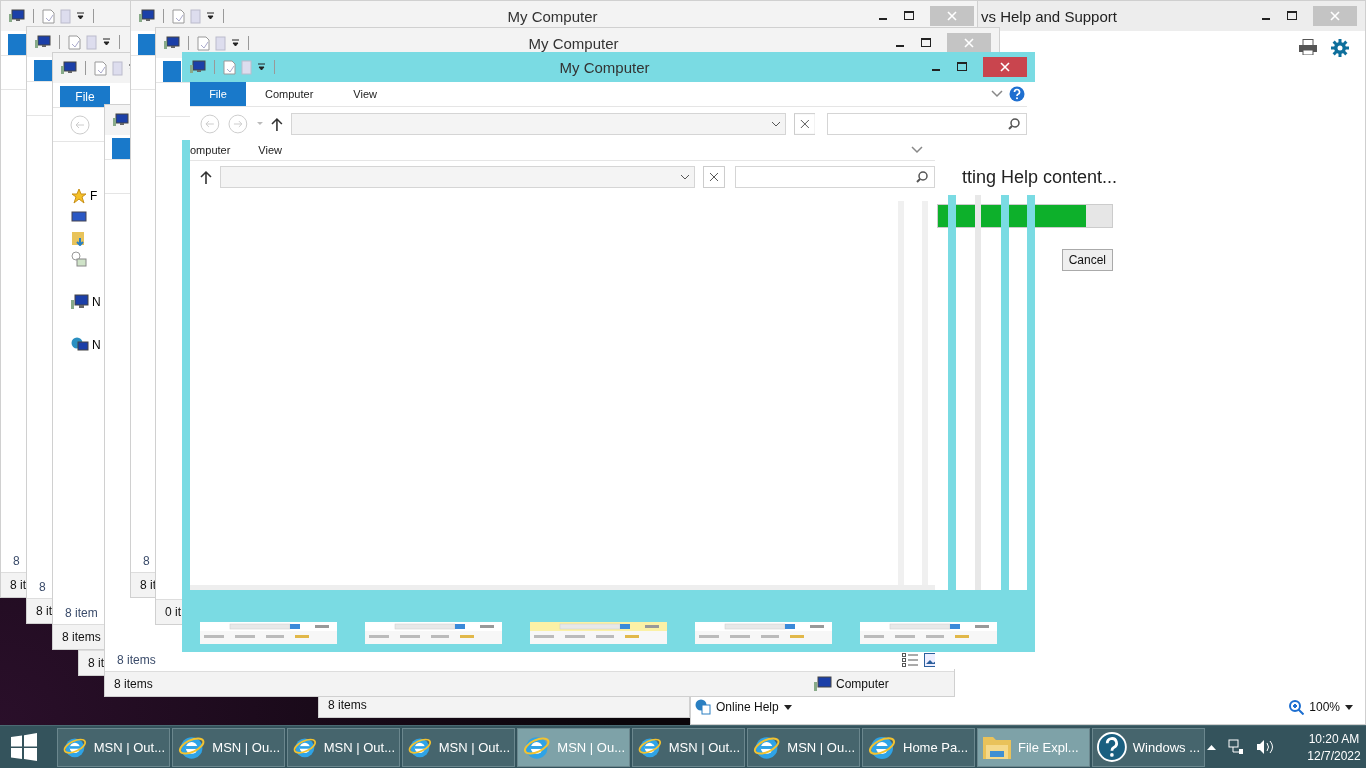 The image size is (1366, 768). I want to click on globe-icon, so click(703, 707).